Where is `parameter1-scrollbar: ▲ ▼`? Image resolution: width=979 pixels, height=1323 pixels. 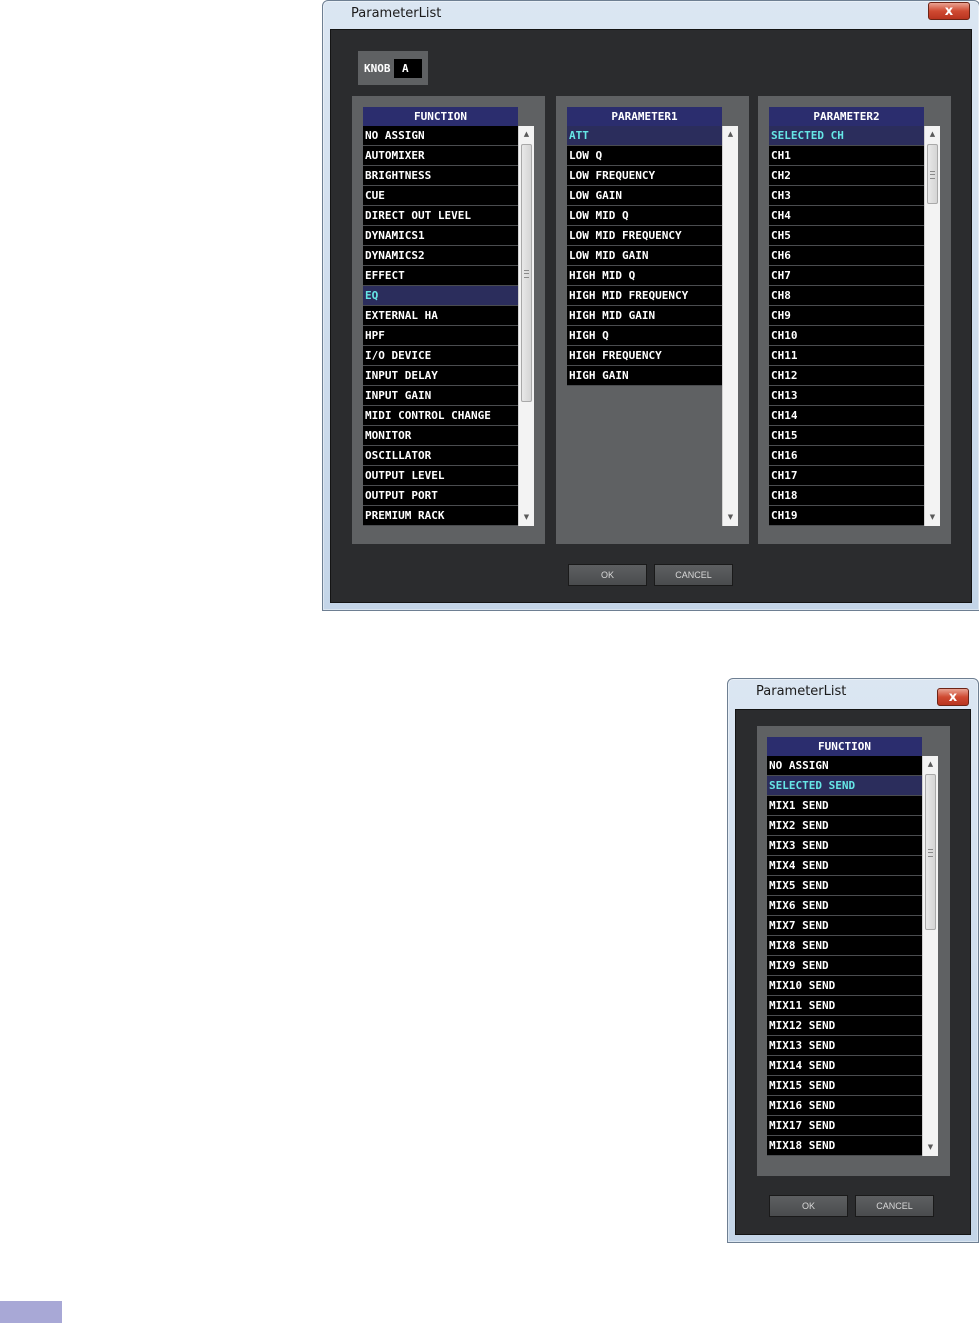
parameter1-scrollbar: ▲ ▼ is located at coordinates (730, 326).